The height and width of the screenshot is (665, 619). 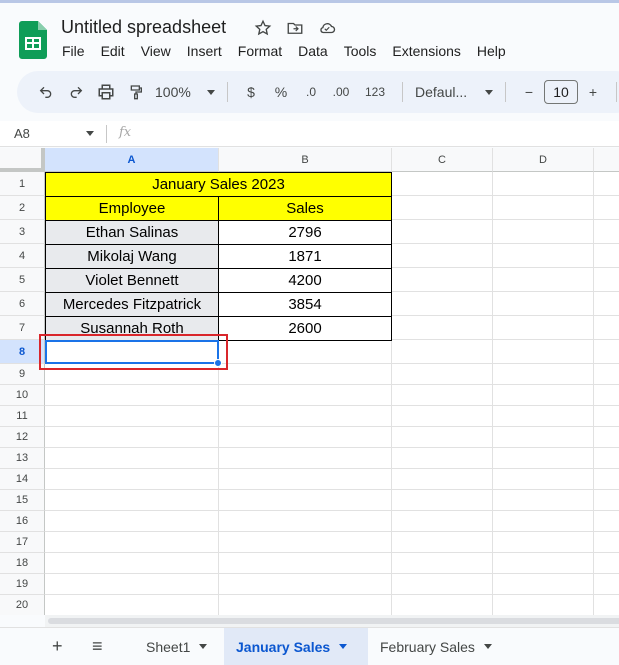 I want to click on undo-icon, so click(x=46, y=92).